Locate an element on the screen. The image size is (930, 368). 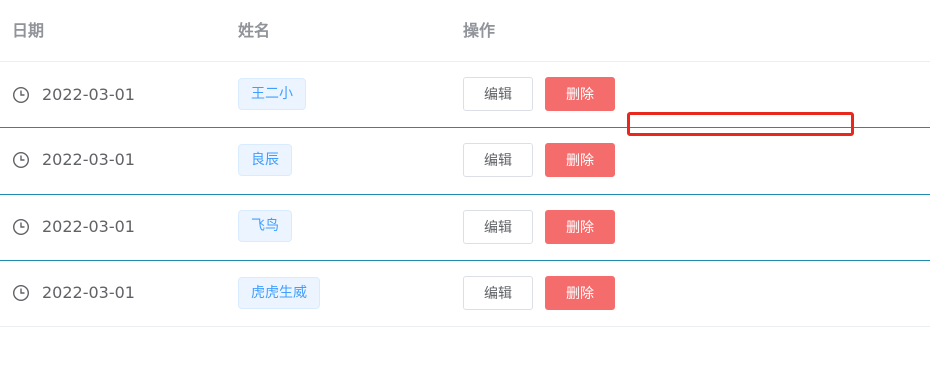
column-header-name: 姓名 is located at coordinates (254, 30).